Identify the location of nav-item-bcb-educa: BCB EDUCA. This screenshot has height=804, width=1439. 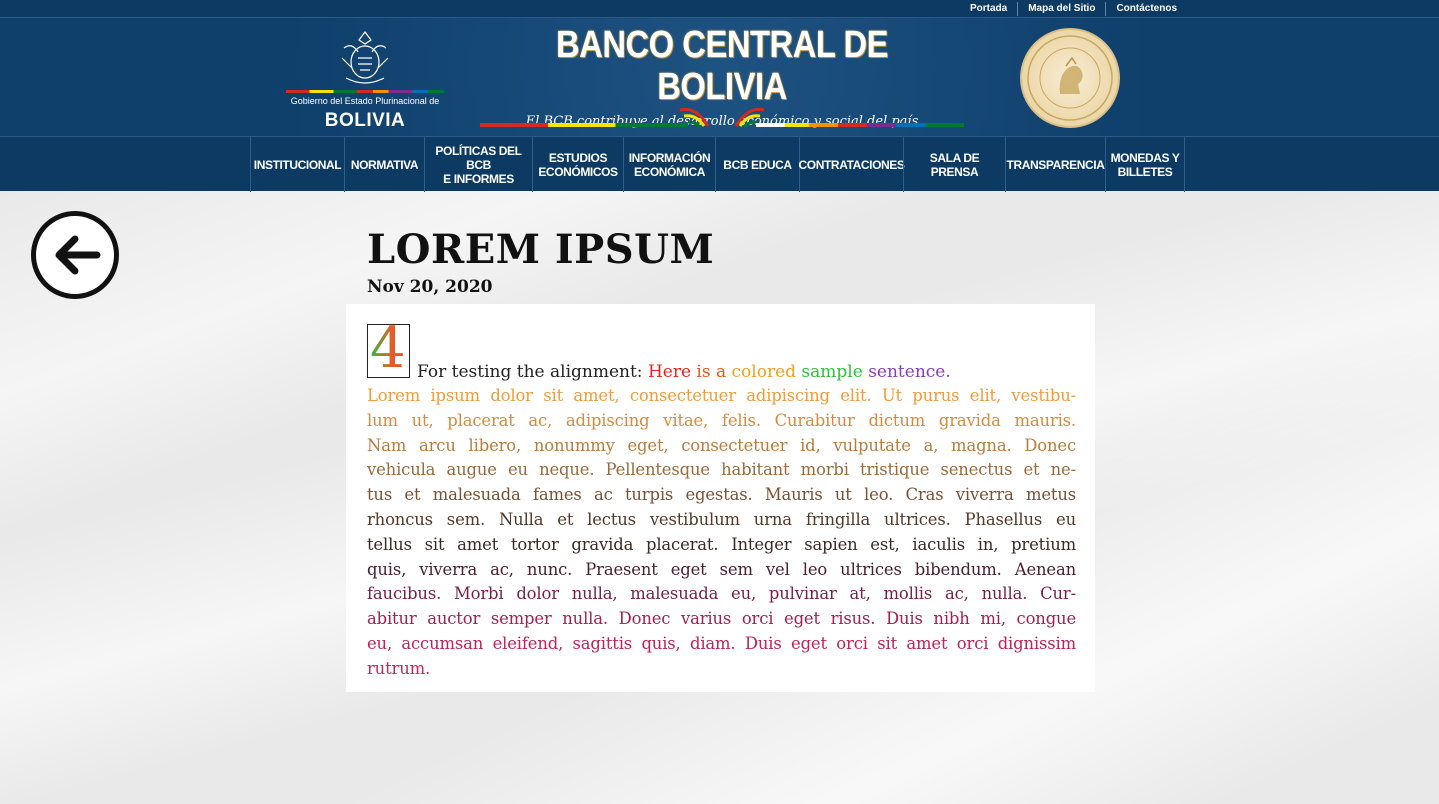
(757, 164).